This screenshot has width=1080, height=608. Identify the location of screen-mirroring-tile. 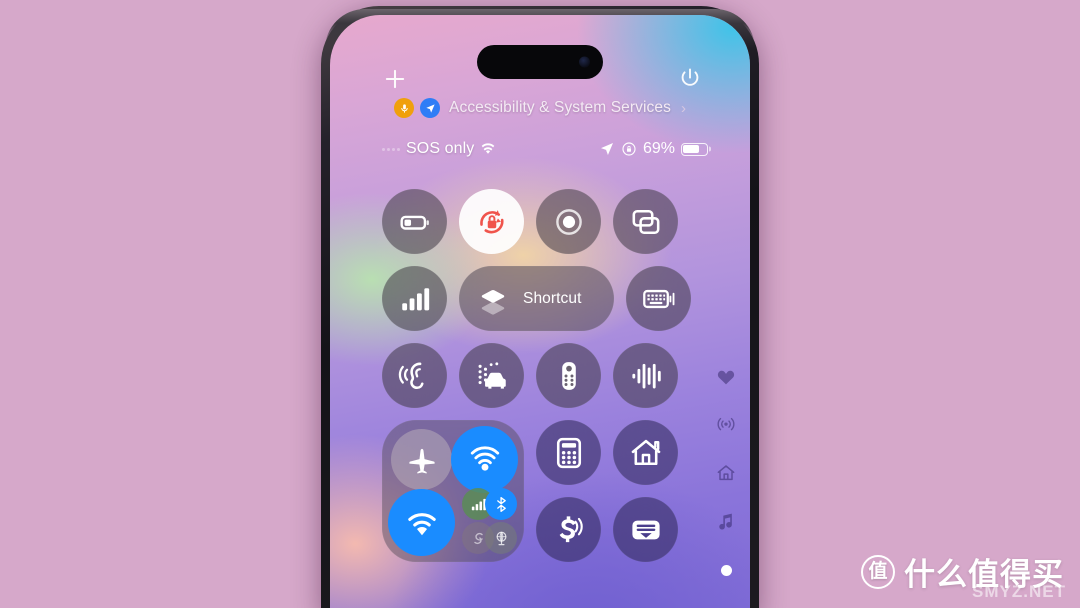
(645, 221).